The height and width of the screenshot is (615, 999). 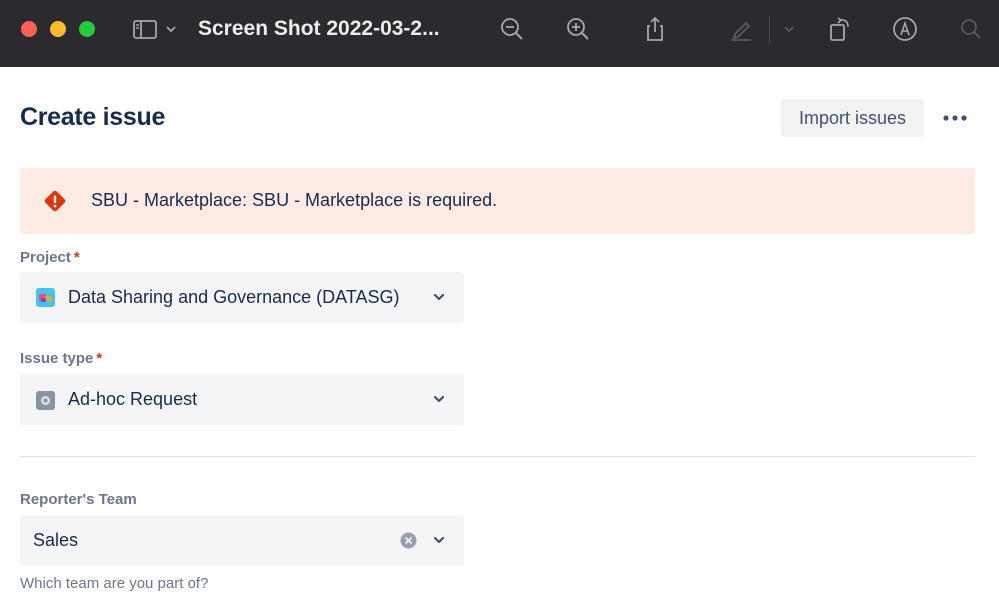 I want to click on close-window-button, so click(x=29, y=29).